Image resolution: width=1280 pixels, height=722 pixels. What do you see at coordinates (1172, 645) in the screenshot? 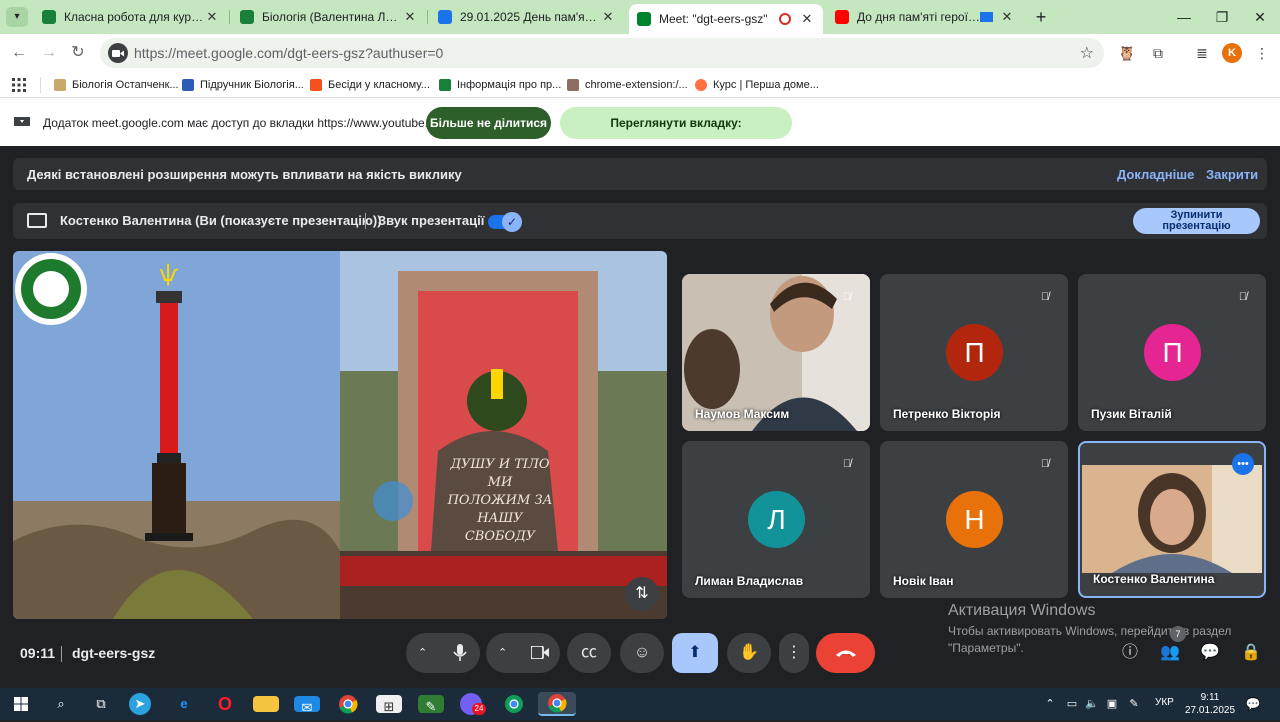
I see `people-button: 👥 7` at bounding box center [1172, 645].